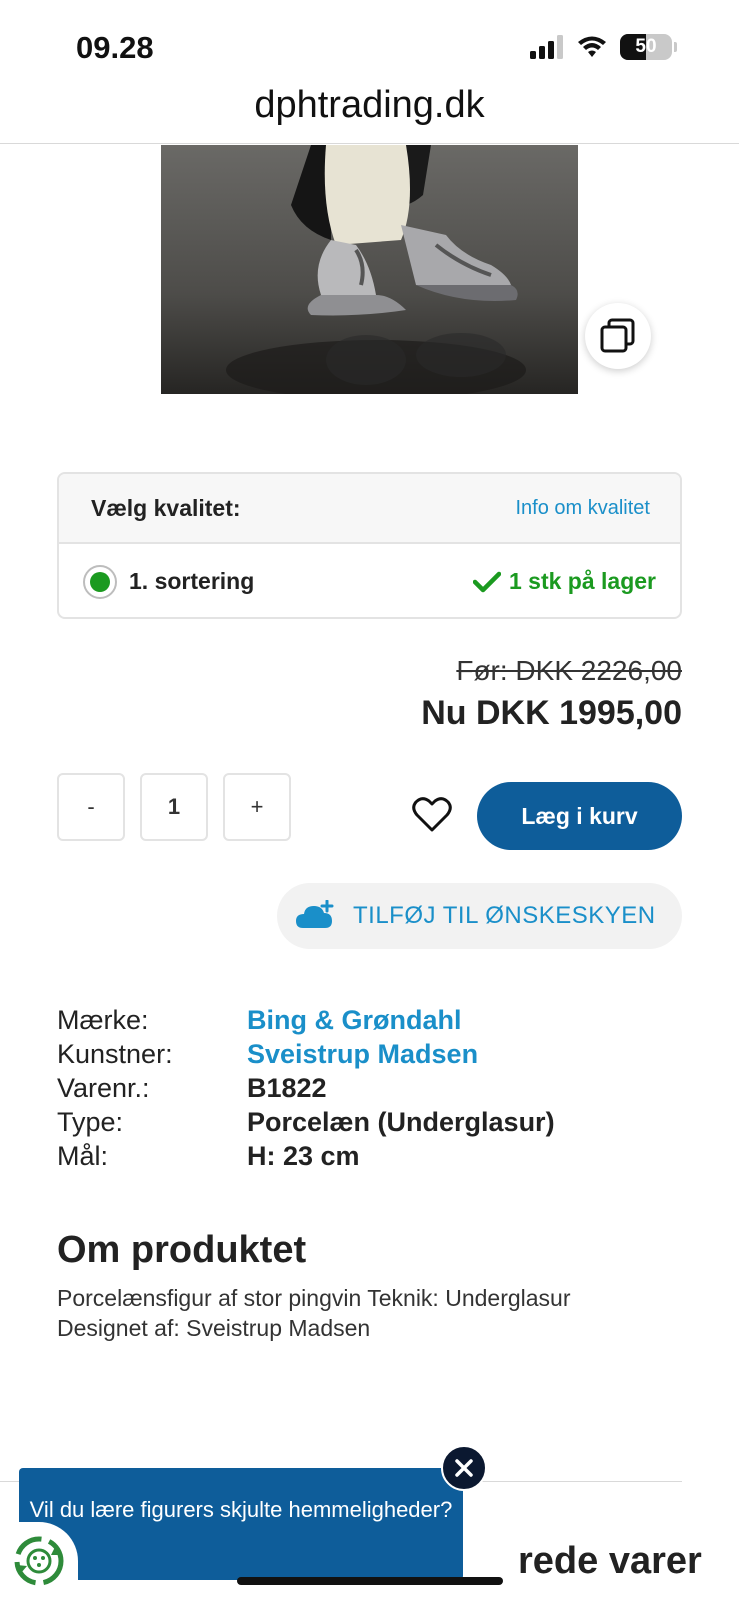 This screenshot has width=739, height=1600. I want to click on cellular-signal-icon, so click(546, 47).